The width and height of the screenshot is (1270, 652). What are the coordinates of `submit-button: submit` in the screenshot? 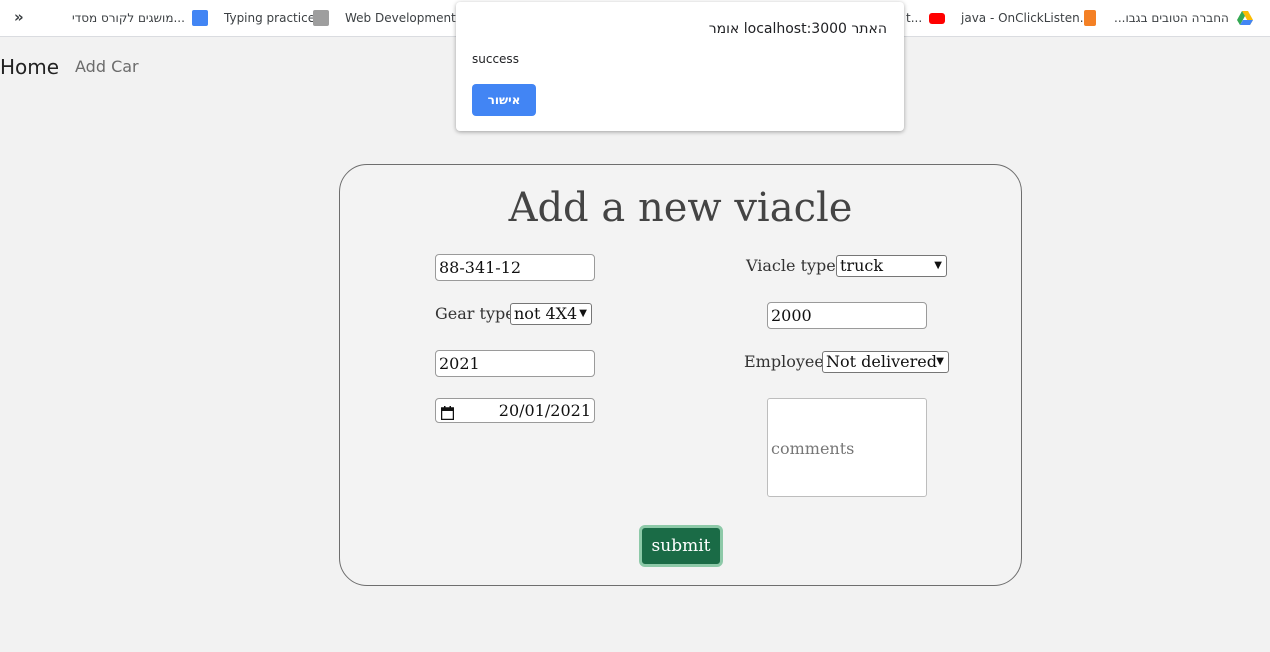 It's located at (681, 546).